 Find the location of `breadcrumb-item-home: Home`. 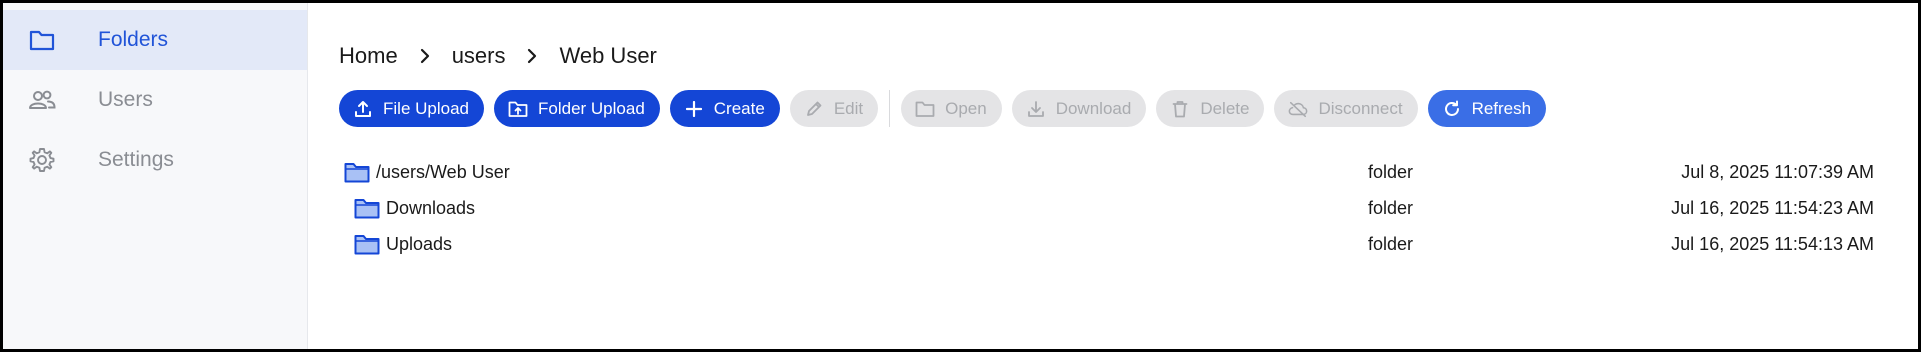

breadcrumb-item-home: Home is located at coordinates (368, 56).